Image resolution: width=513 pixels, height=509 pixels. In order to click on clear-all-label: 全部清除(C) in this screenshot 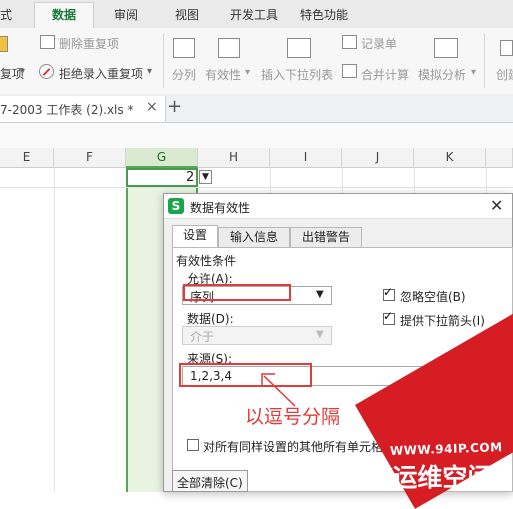, I will do `click(210, 483)`.